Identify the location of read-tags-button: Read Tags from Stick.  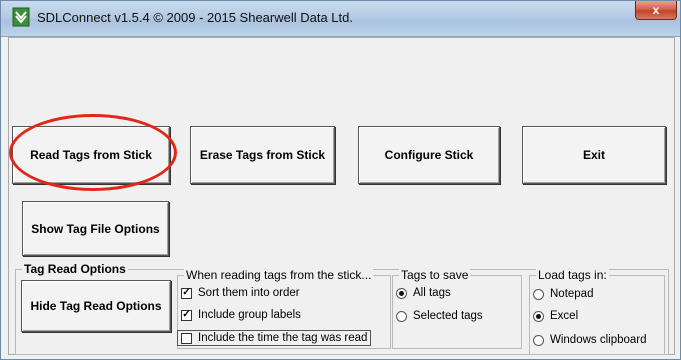
(91, 155).